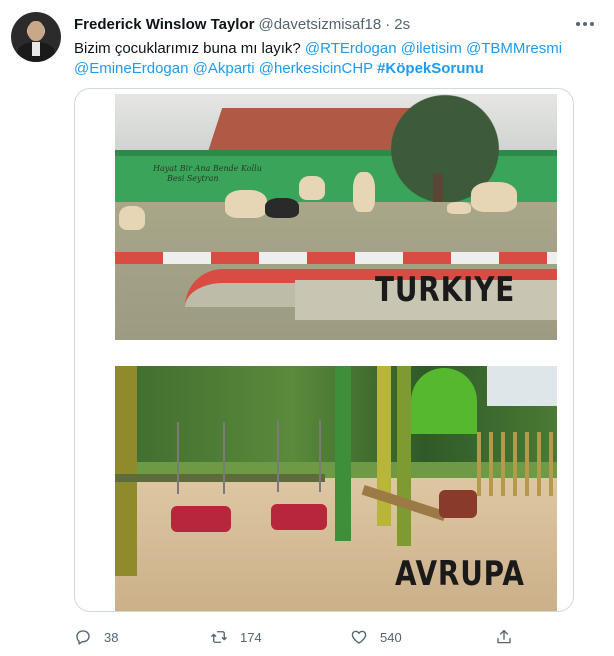 This screenshot has width=614, height=656. Describe the element at coordinates (220, 478) in the screenshot. I see `swing-frame-bar` at that location.